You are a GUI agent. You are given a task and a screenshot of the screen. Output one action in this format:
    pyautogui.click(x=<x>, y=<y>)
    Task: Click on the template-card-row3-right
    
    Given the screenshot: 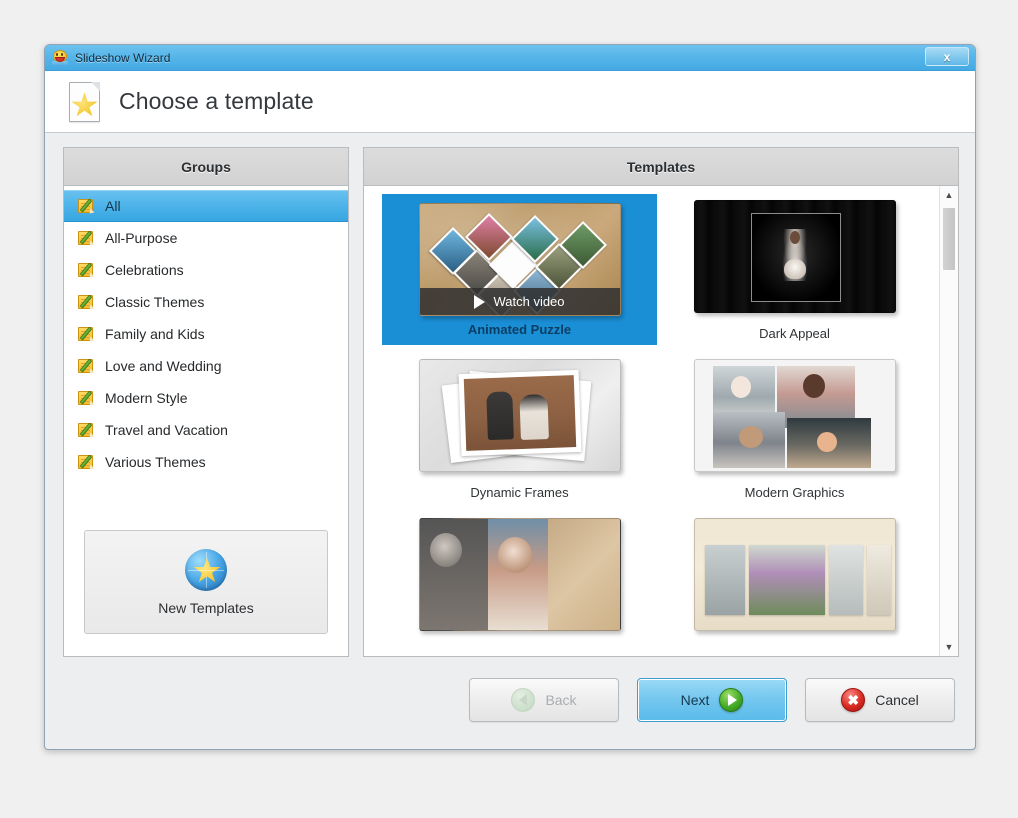 What is the action you would take?
    pyautogui.click(x=794, y=580)
    